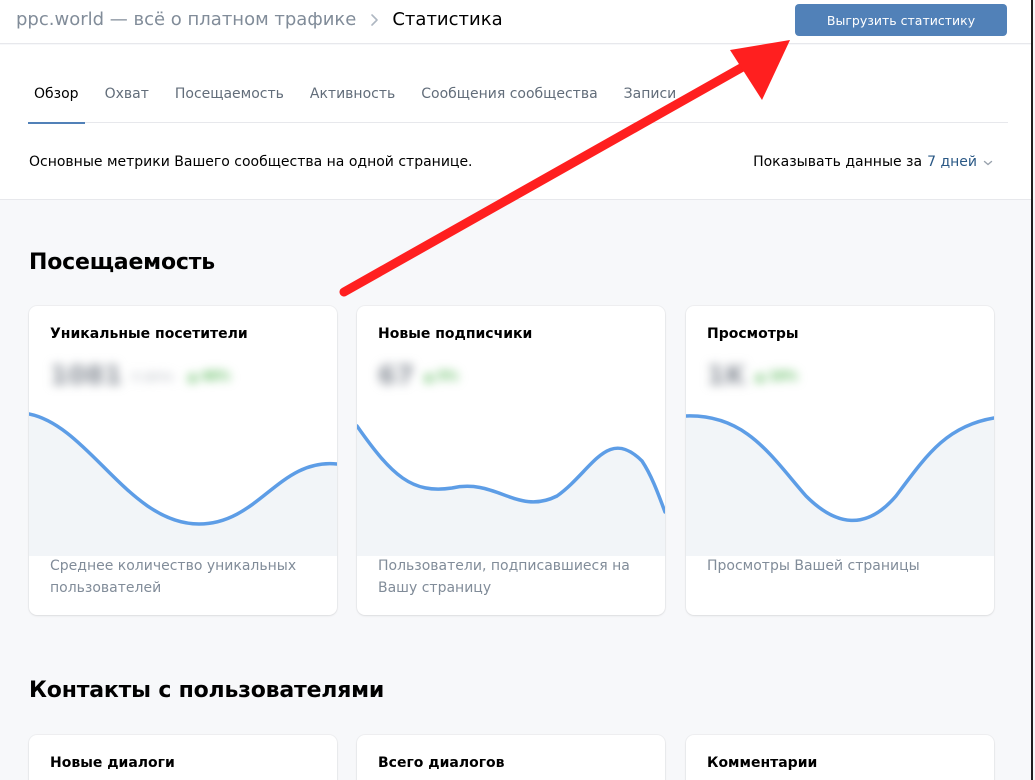 This screenshot has height=780, width=1035. I want to click on card-title: Комментарии, so click(762, 763).